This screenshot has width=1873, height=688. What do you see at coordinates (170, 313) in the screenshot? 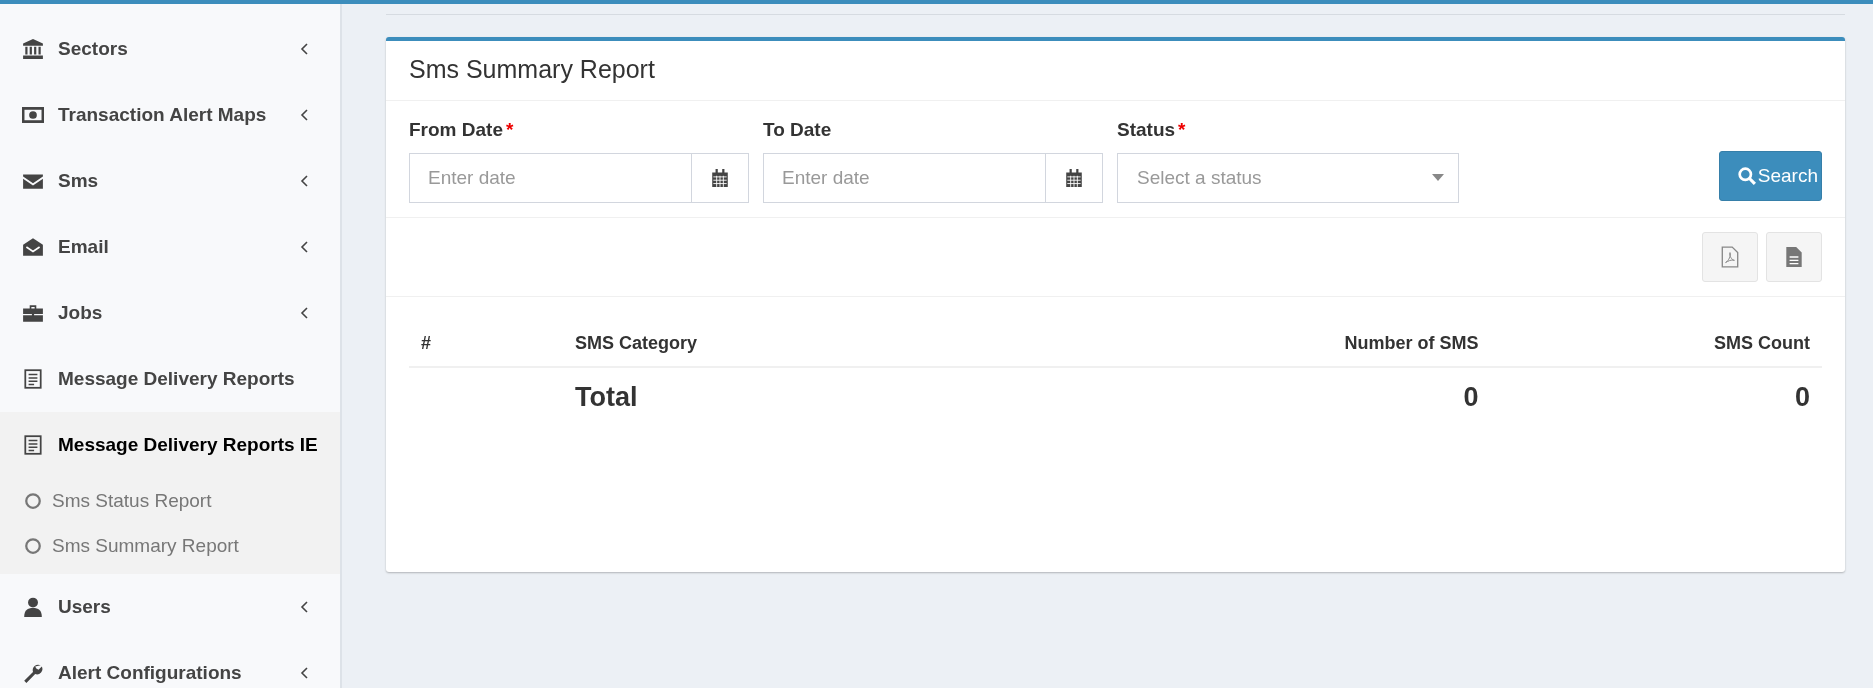
I see `sidebar-item: Jobs` at bounding box center [170, 313].